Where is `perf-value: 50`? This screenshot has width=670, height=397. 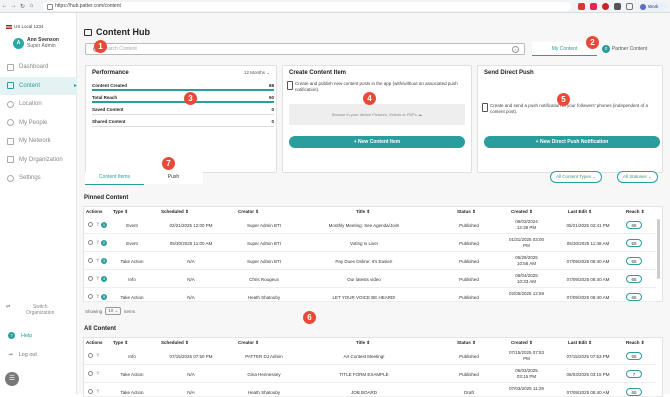
perf-value: 50 is located at coordinates (271, 97).